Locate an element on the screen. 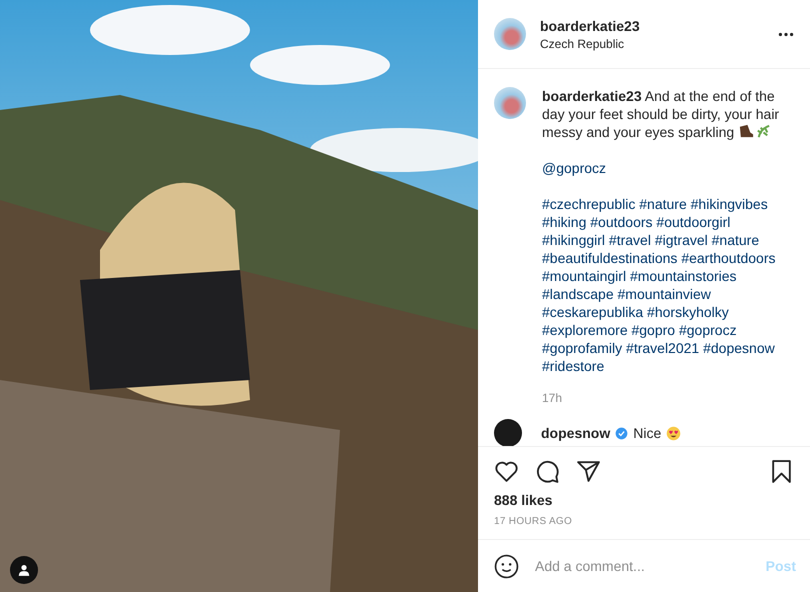 The image size is (810, 592). comment-text: Nice is located at coordinates (647, 433).